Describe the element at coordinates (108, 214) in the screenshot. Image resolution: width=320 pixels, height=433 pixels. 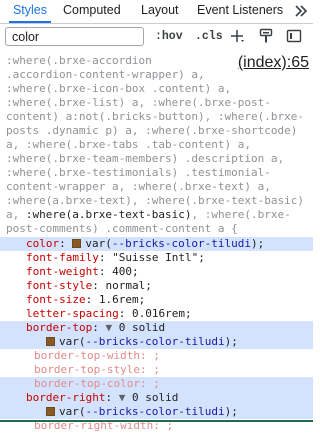
I see `matched-selector: :where(a.brxe-text-basic)` at that location.